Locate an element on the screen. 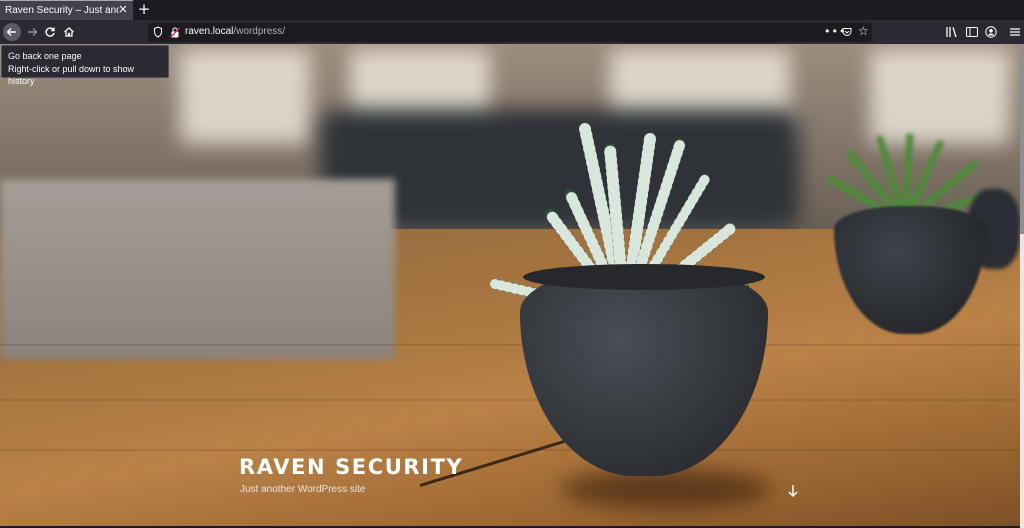  tooltip-line-1: Go back one page is located at coordinates (45, 56).